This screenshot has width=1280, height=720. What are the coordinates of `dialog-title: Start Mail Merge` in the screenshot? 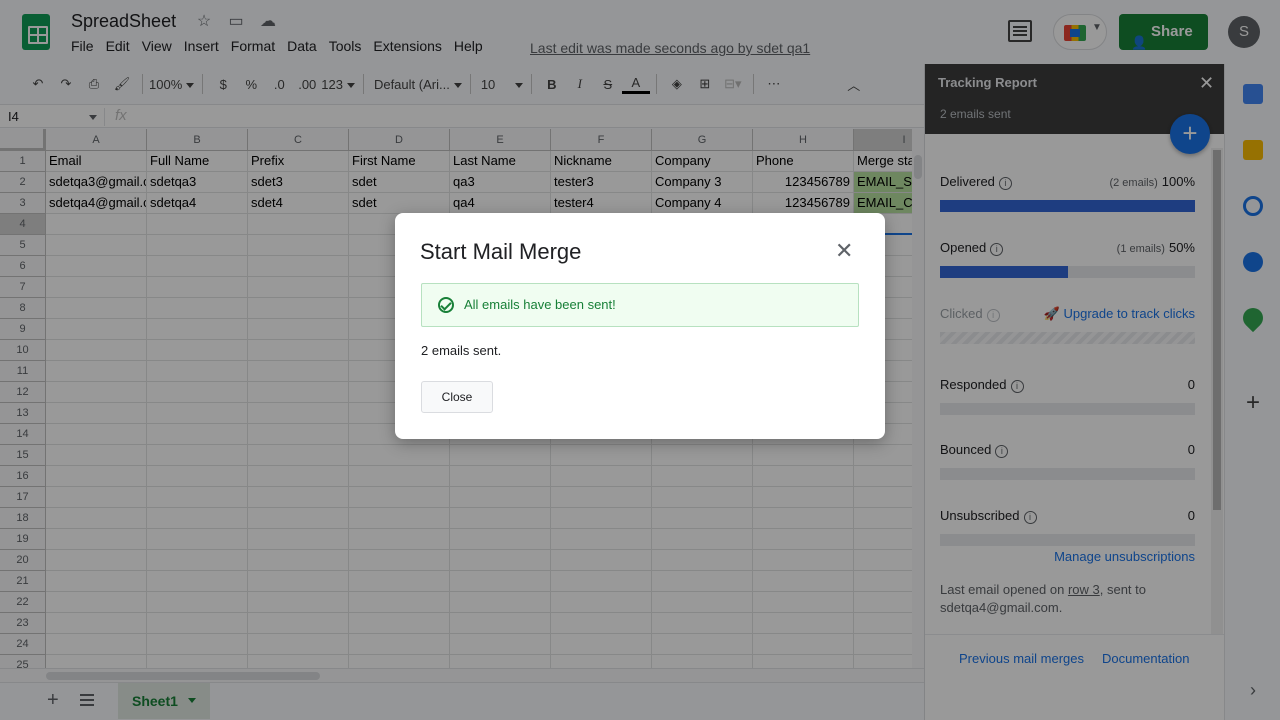 It's located at (501, 251).